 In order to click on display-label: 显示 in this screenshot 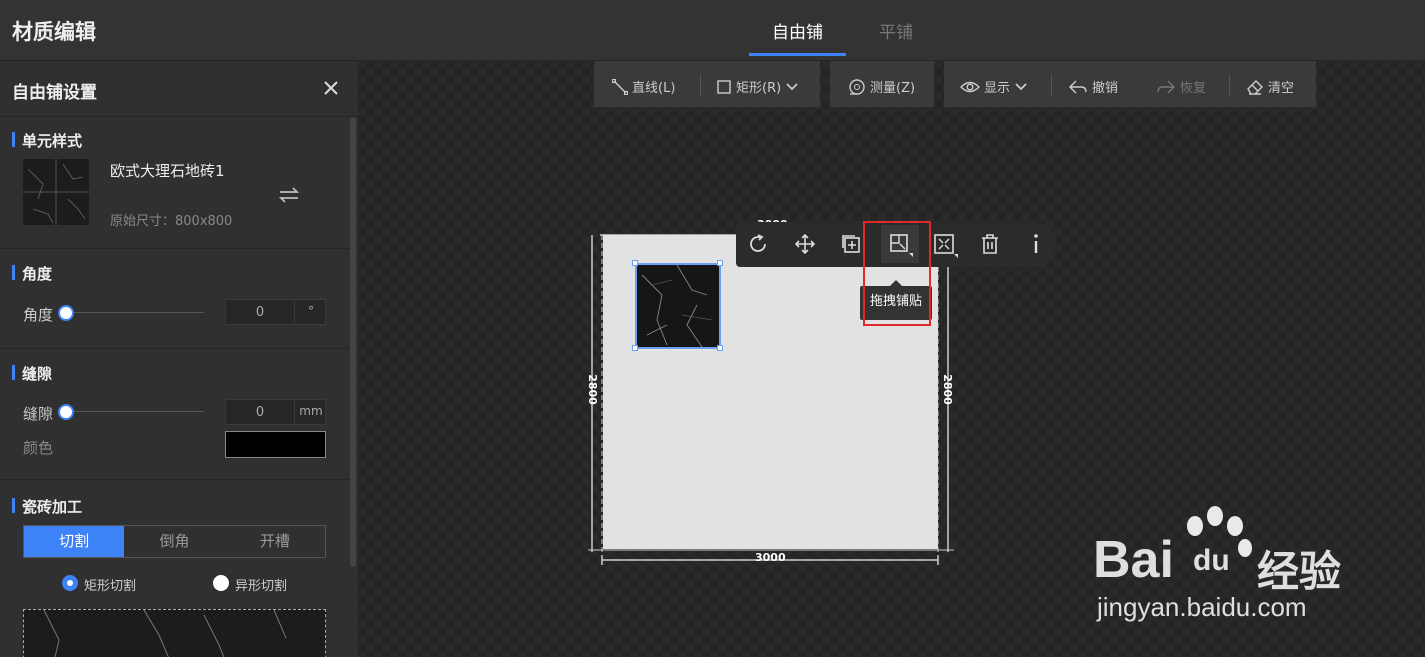, I will do `click(997, 88)`.